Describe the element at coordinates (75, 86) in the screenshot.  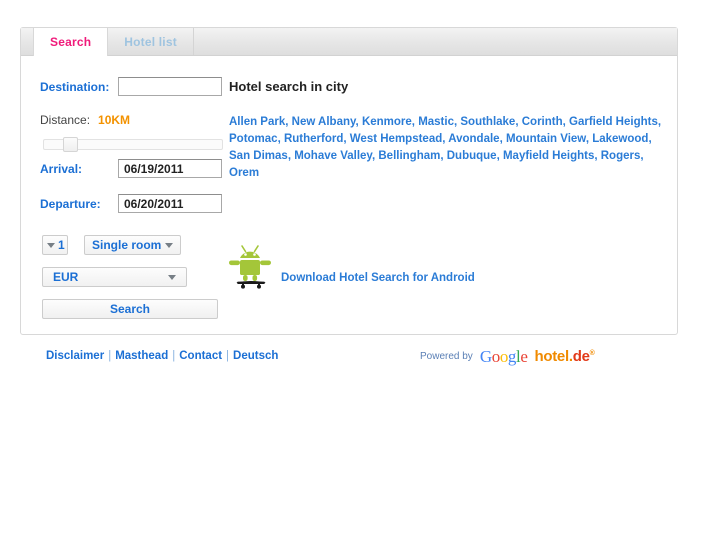
I see `destination-label: Destination:` at that location.